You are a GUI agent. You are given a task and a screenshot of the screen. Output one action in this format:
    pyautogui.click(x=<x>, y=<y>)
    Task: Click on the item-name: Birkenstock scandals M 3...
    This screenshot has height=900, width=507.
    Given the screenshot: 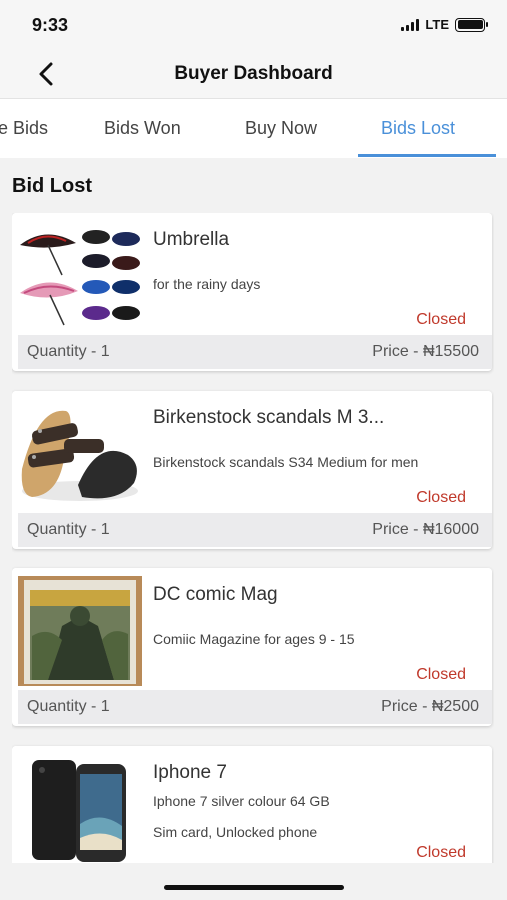 What is the action you would take?
    pyautogui.click(x=269, y=417)
    